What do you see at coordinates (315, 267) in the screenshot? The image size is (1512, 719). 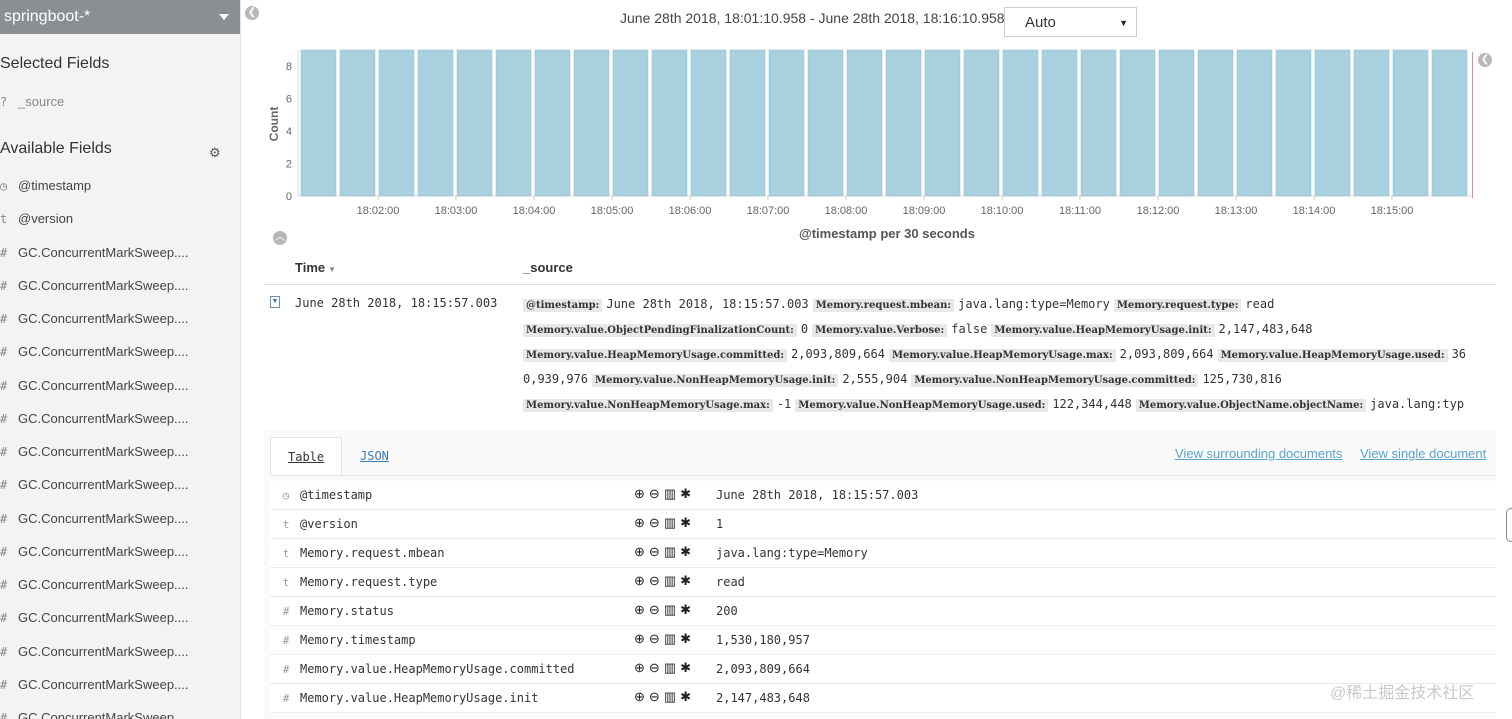 I see `time-column-header: Time ▼` at bounding box center [315, 267].